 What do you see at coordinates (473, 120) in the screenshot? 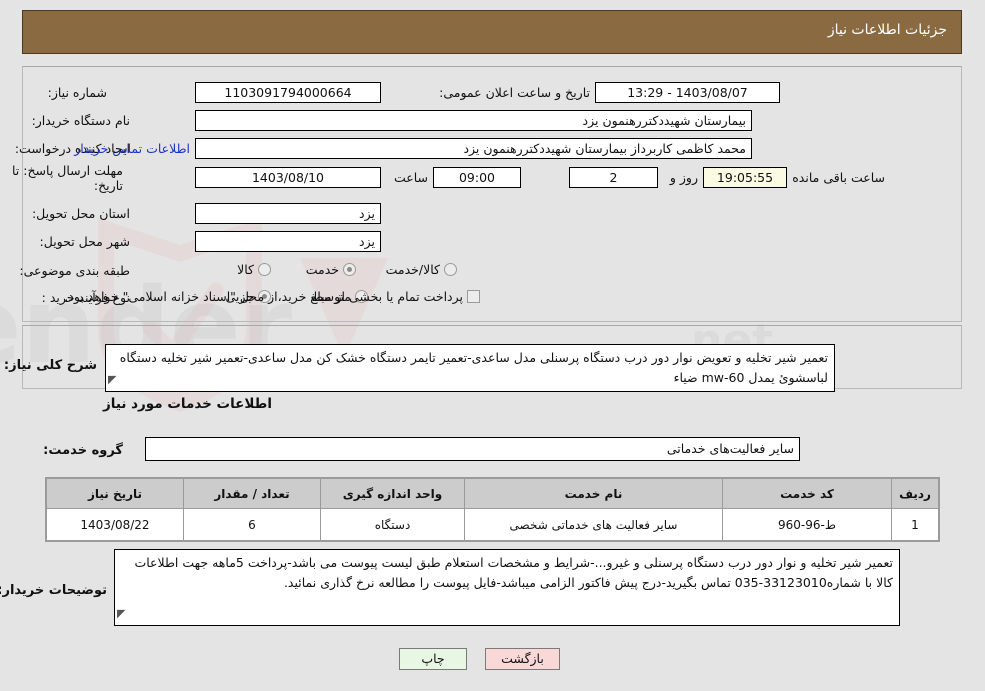
I see `buyer-org-value: بیمارستان شهیددکتررهنمون یزد` at bounding box center [473, 120].